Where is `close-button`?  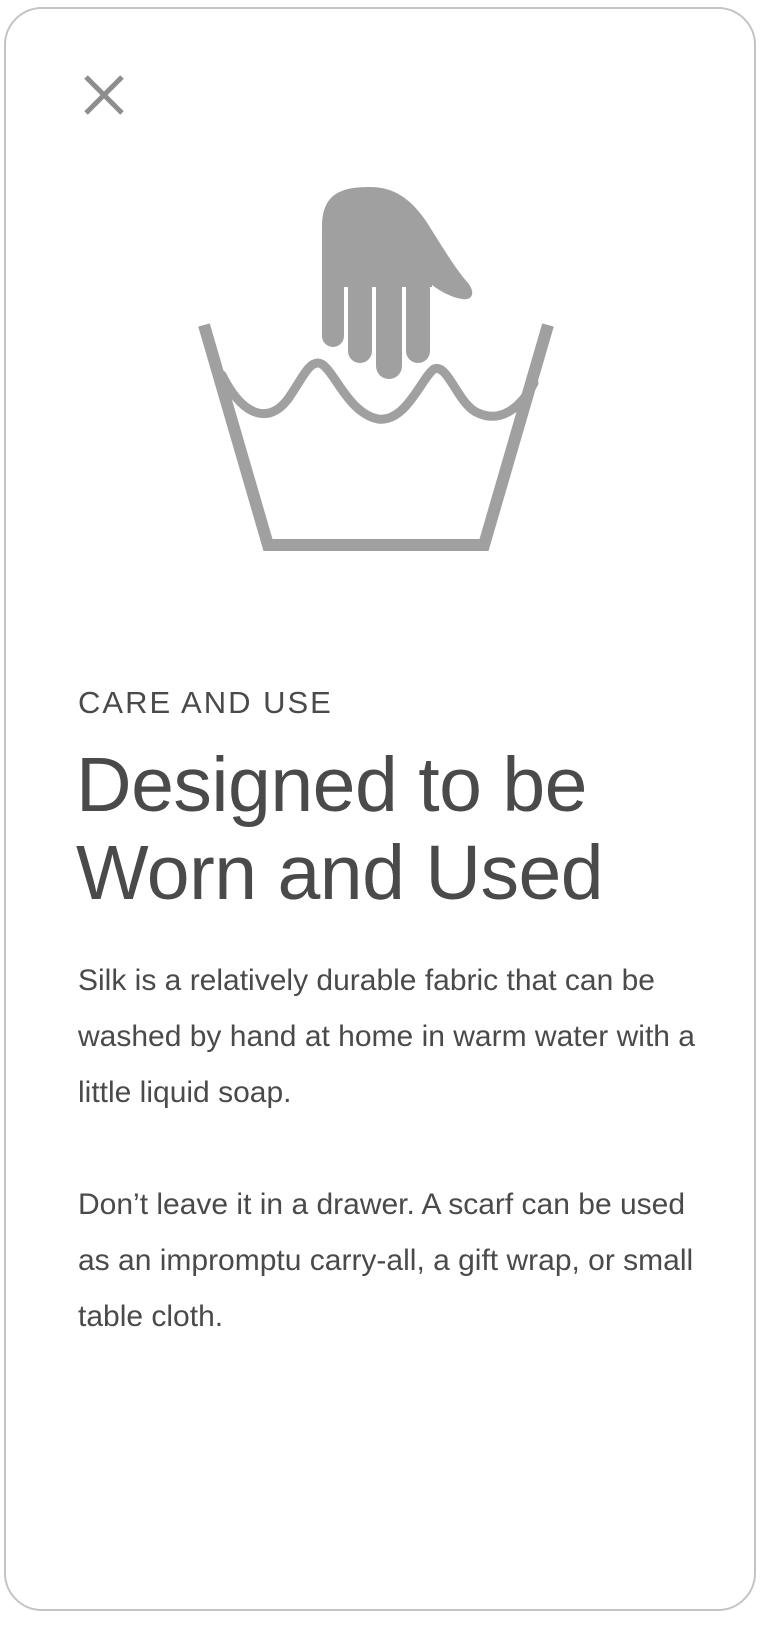 close-button is located at coordinates (102, 95).